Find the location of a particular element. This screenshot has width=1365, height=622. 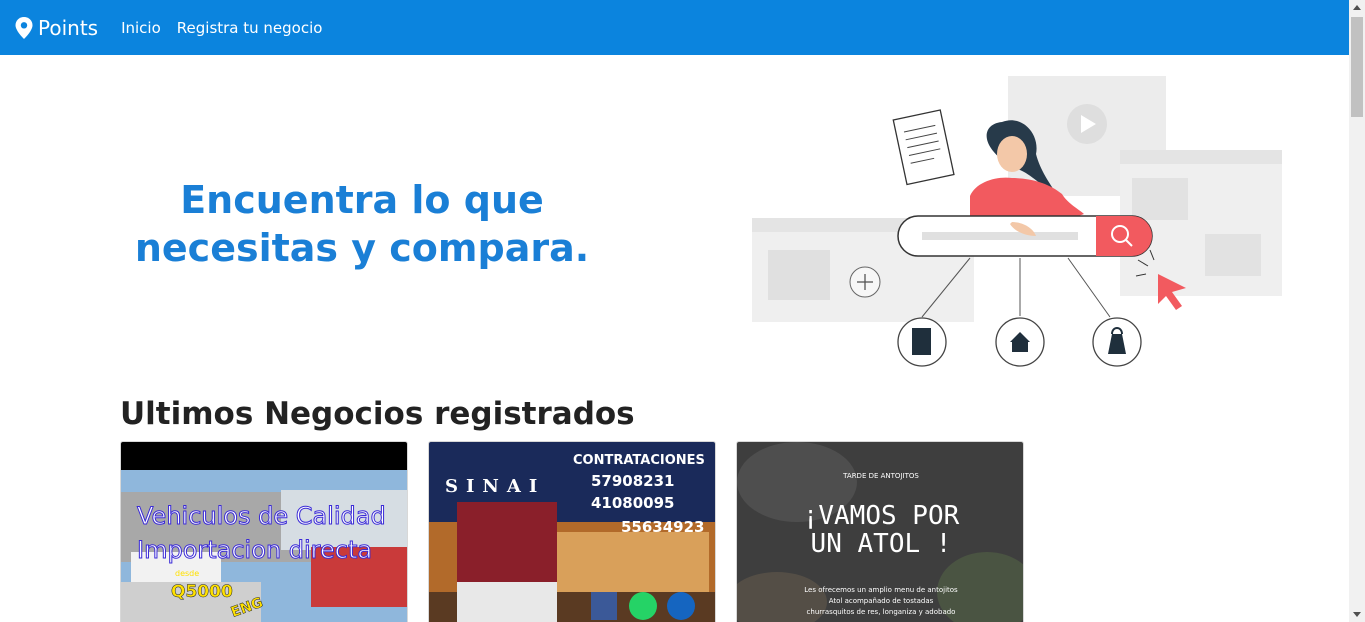

card1-price: Q5000 is located at coordinates (202, 592).